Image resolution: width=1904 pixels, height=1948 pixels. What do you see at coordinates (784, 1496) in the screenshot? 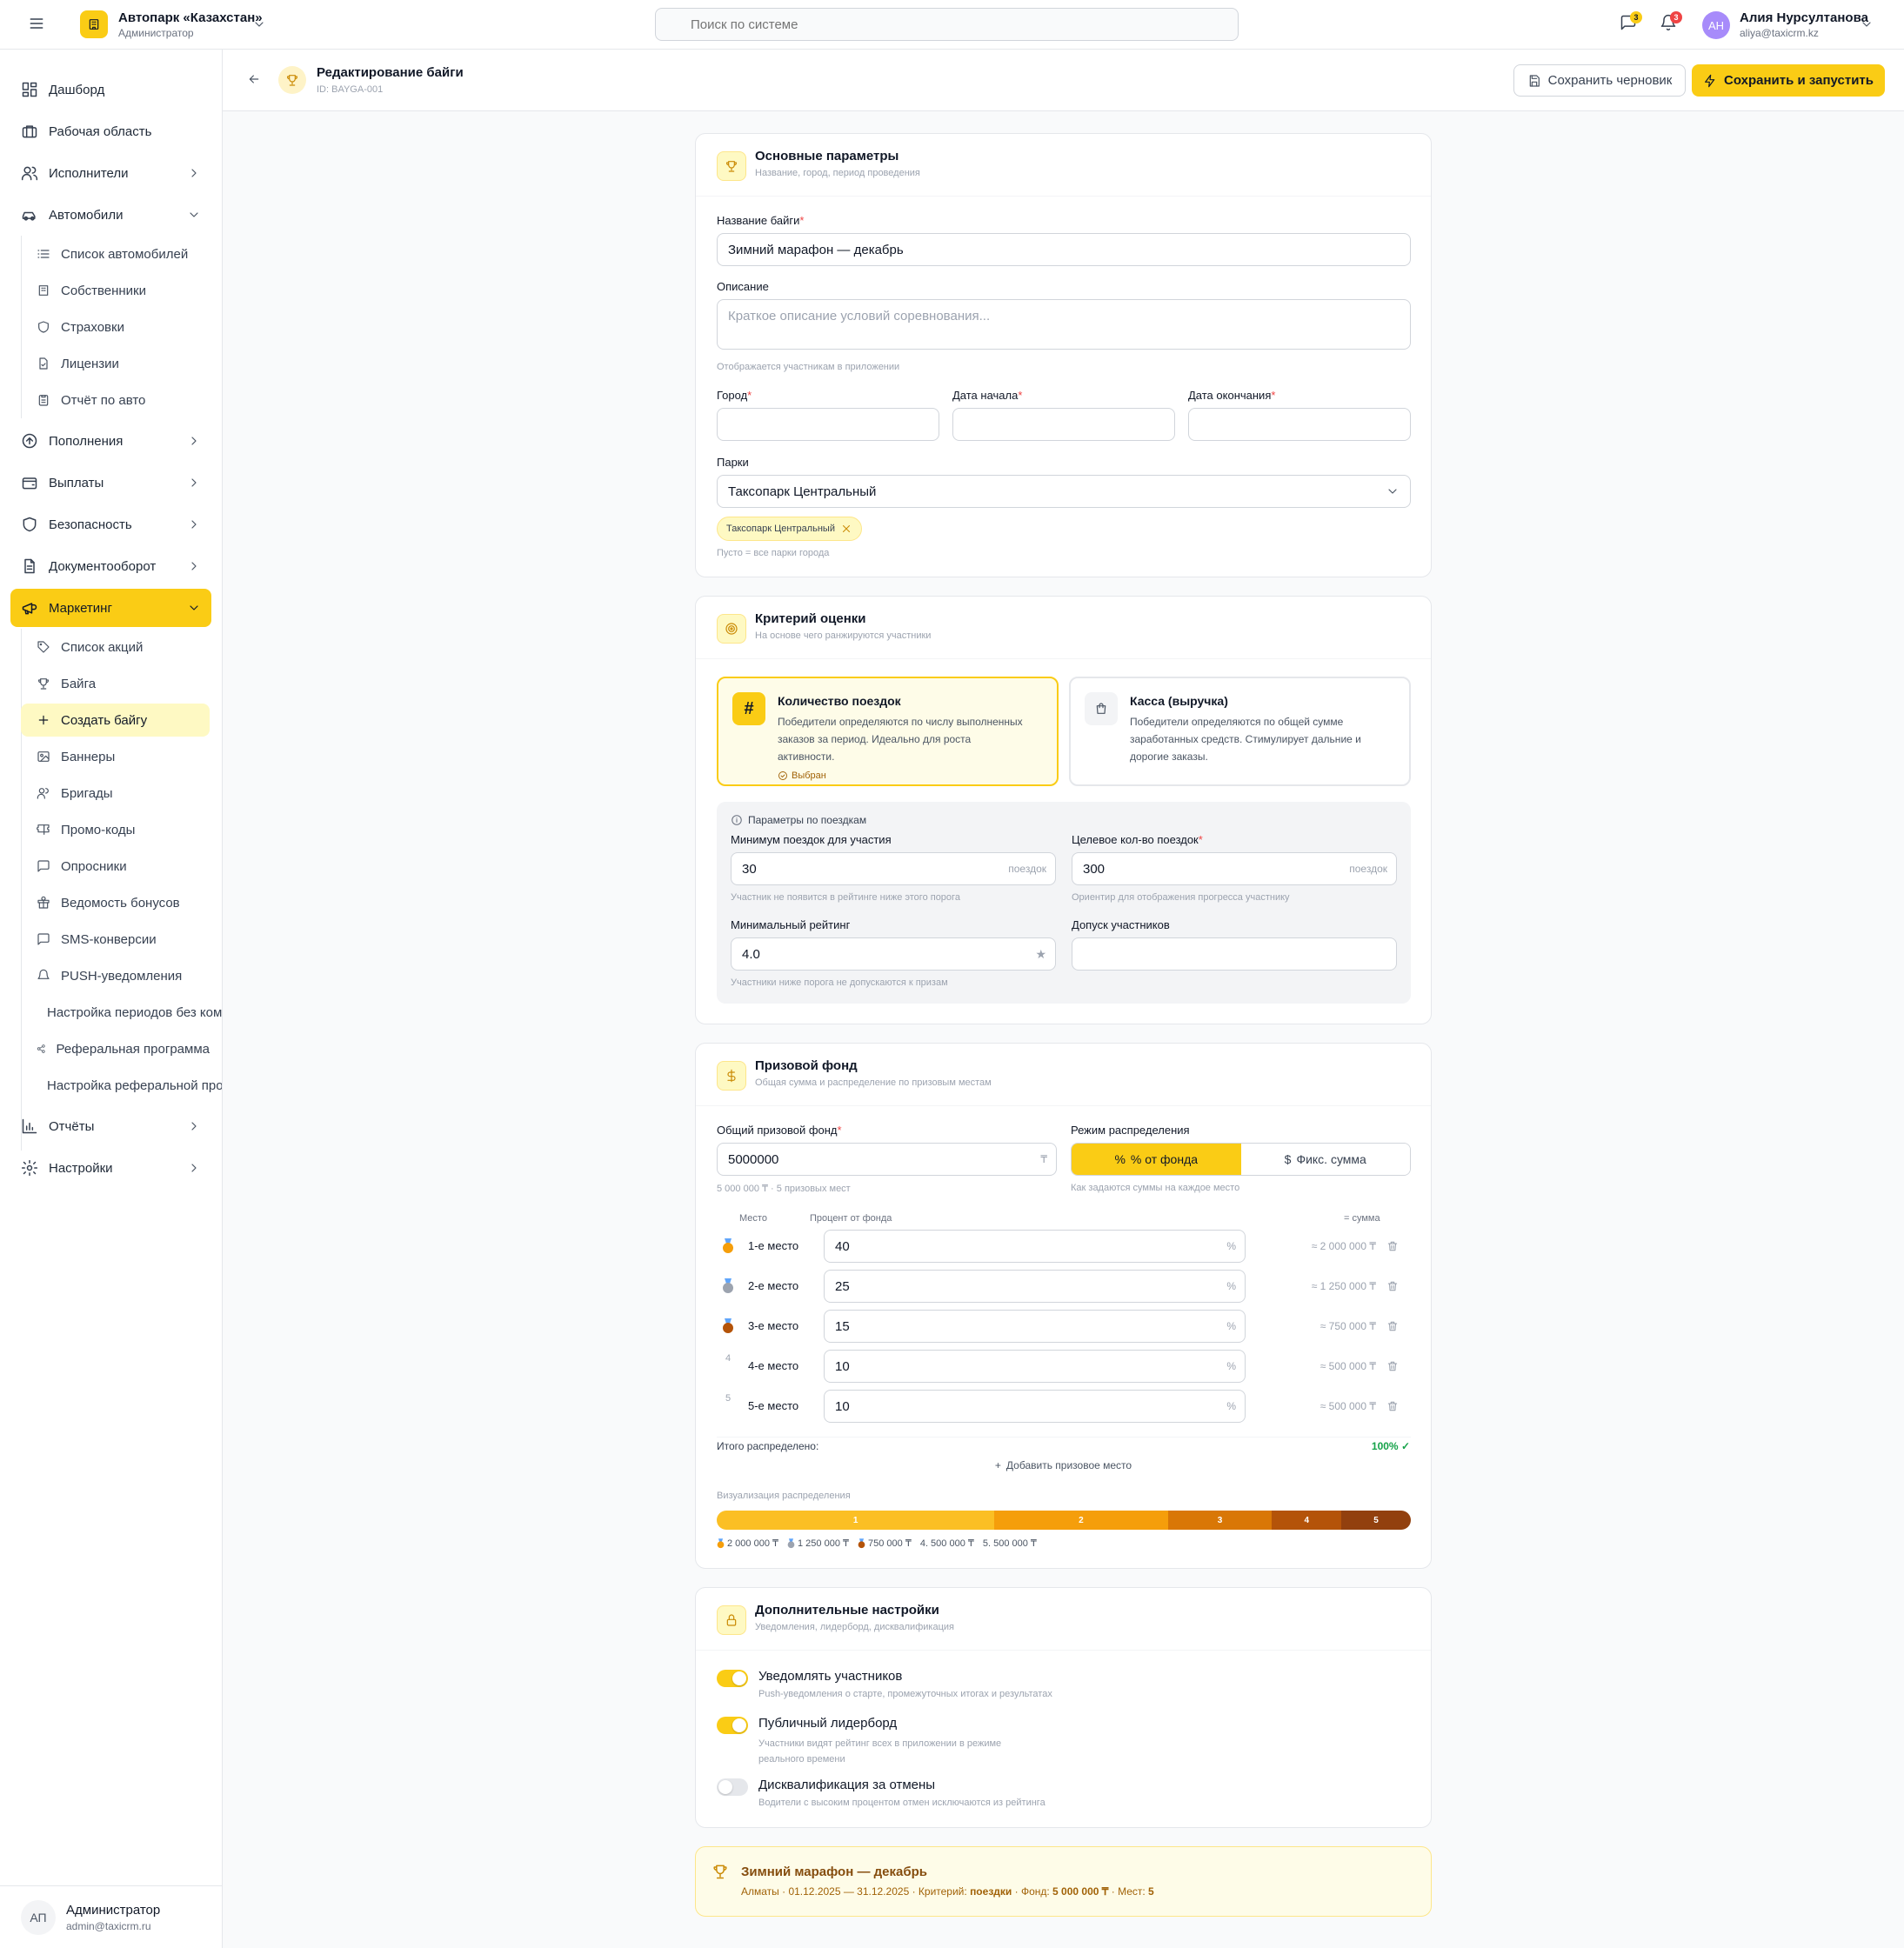
I see `viz-label: Визуализация распределения` at bounding box center [784, 1496].